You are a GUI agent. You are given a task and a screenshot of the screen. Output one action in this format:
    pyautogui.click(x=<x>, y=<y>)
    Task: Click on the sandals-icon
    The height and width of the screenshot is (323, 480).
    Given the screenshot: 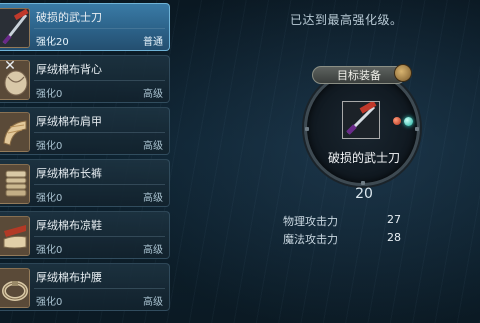 What is the action you would take?
    pyautogui.click(x=15, y=236)
    